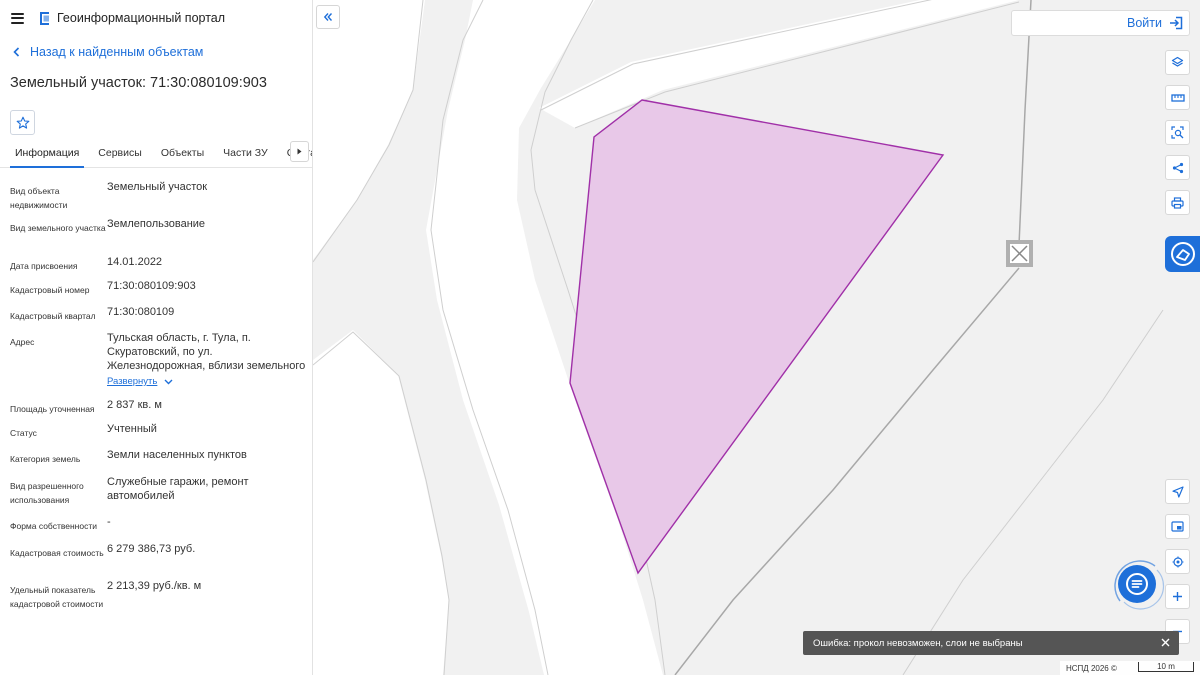 This screenshot has height=675, width=1200. I want to click on object-title: Земельный участок: 71:30:080109:903, so click(138, 83).